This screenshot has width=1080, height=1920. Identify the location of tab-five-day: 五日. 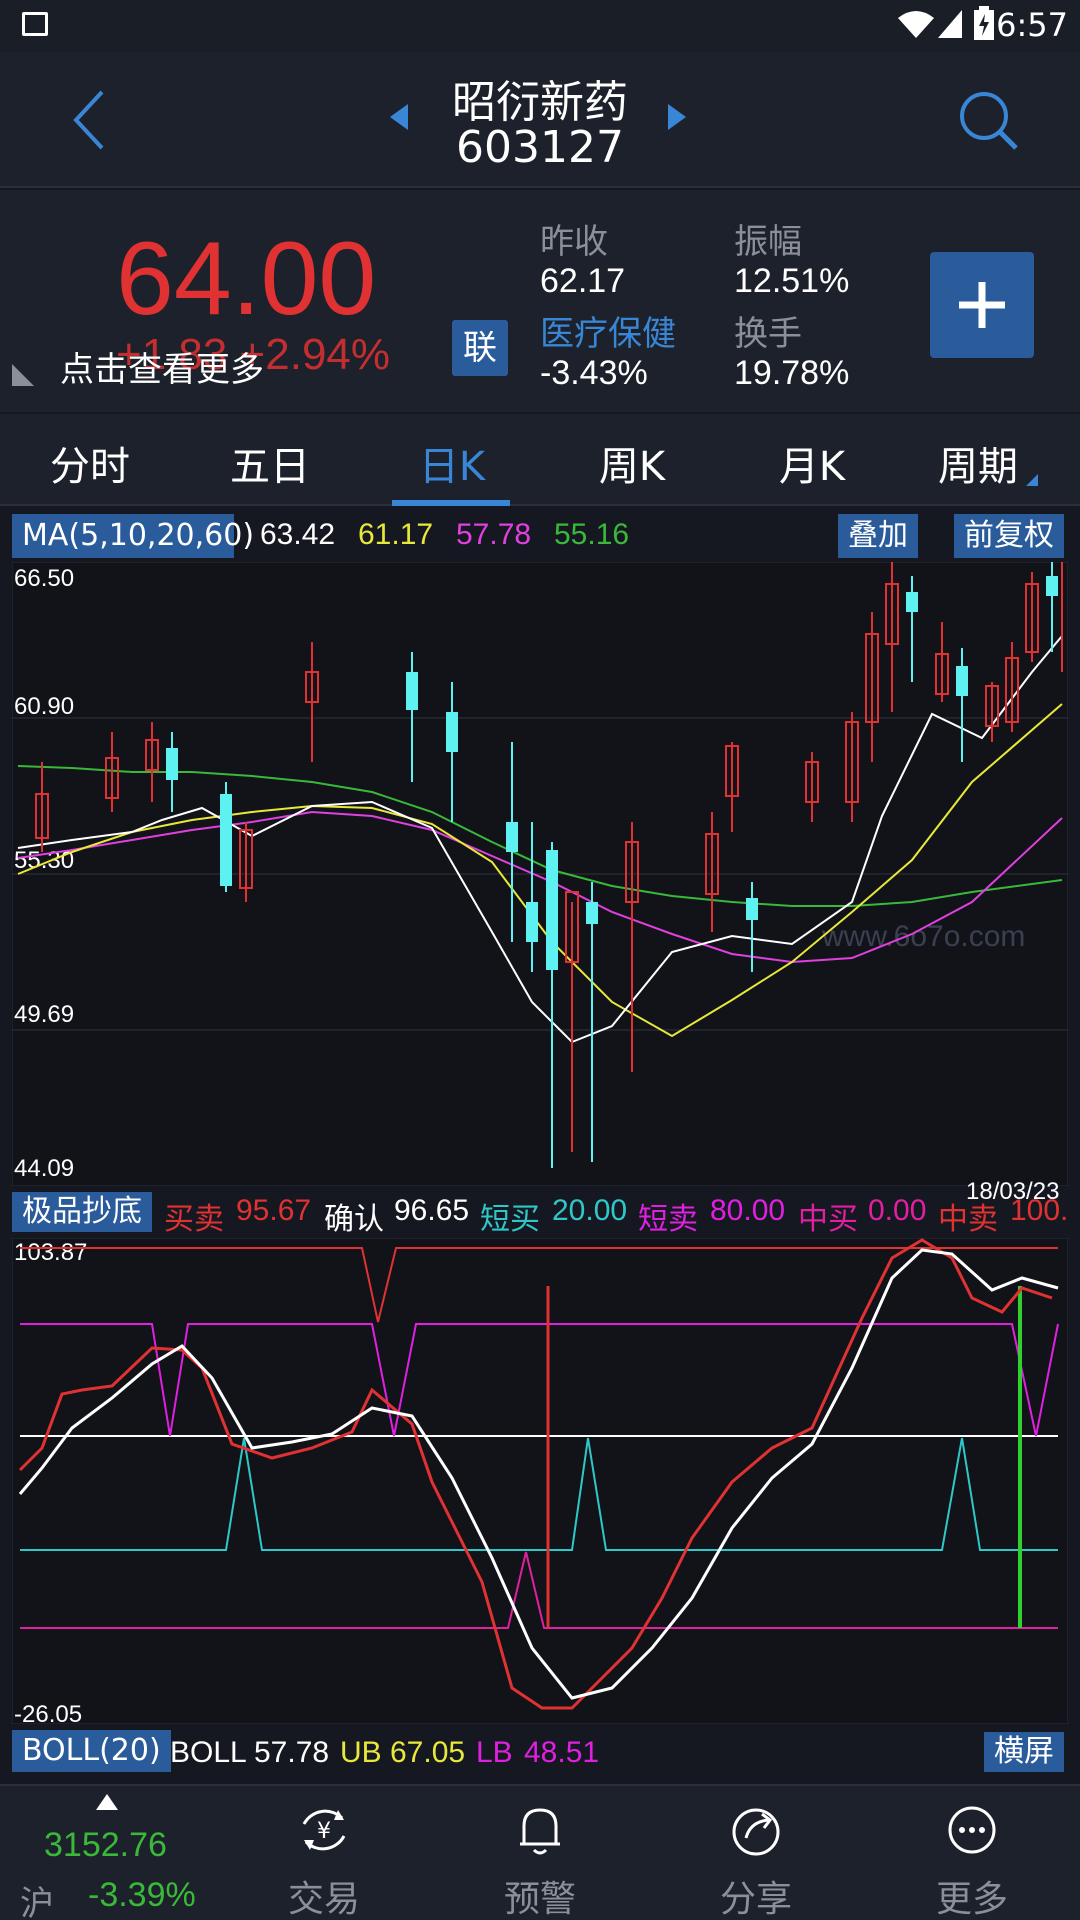
(270, 463).